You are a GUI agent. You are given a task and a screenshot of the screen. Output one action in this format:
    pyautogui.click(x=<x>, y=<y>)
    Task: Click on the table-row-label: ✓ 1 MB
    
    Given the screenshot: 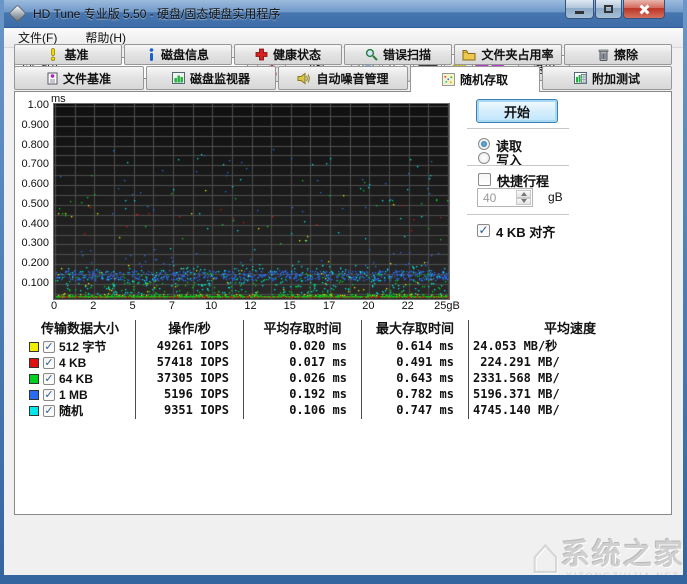 What is the action you would take?
    pyautogui.click(x=80, y=395)
    